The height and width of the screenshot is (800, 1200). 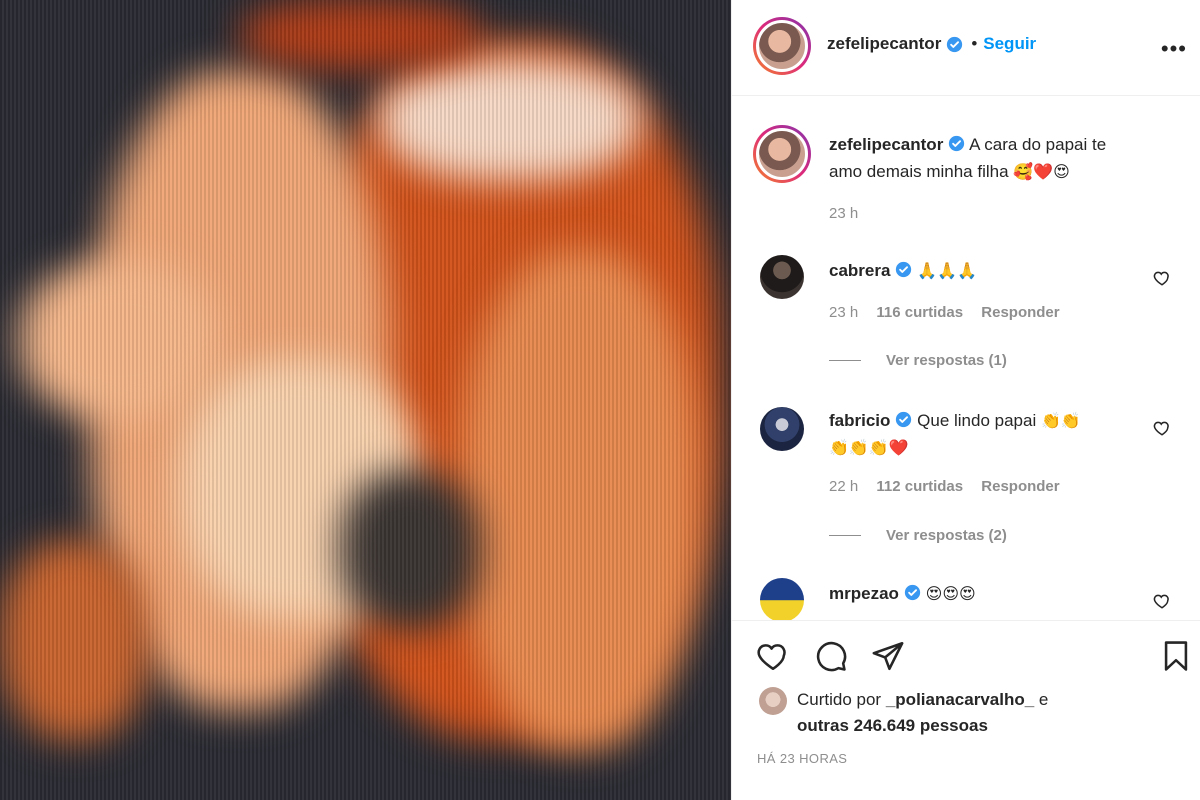 I want to click on bookmark-icon, so click(x=1176, y=656).